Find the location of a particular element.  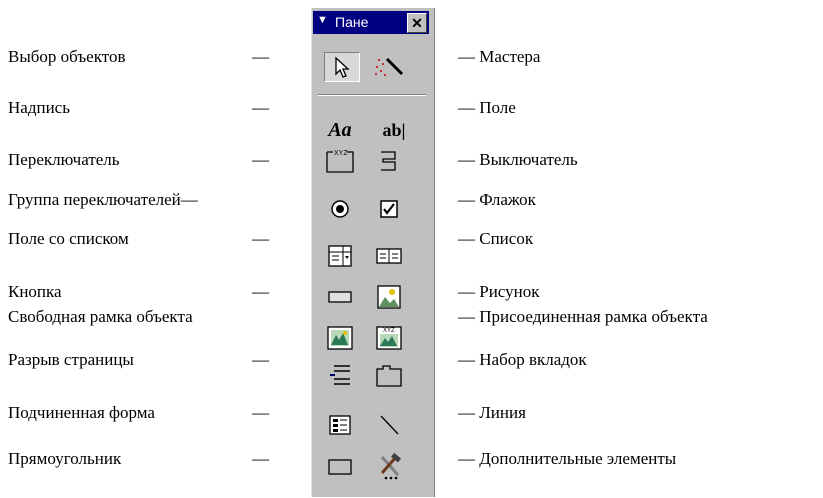

subform-tool is located at coordinates (340, 425).